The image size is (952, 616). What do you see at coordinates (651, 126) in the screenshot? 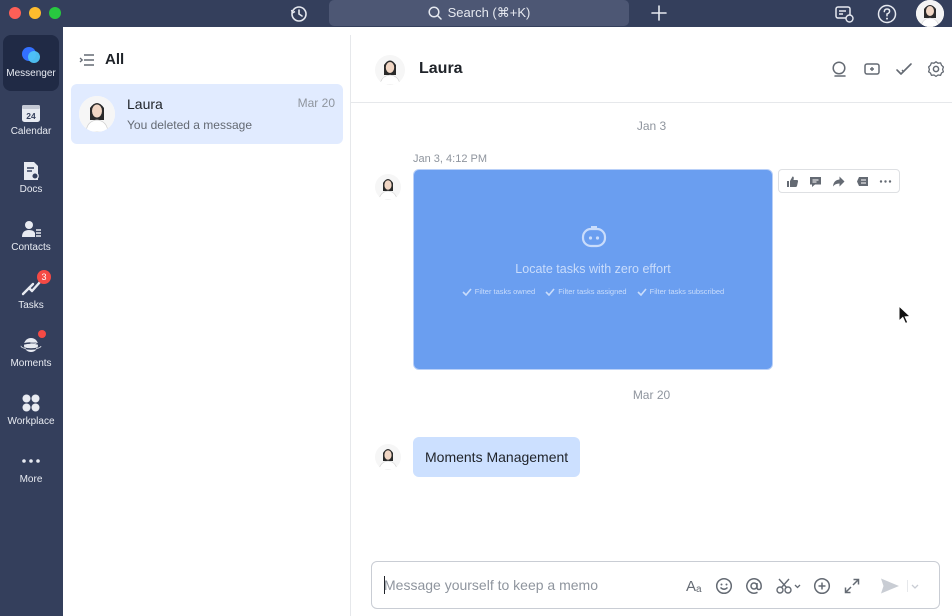
I see `date-separator: Jan 3` at bounding box center [651, 126].